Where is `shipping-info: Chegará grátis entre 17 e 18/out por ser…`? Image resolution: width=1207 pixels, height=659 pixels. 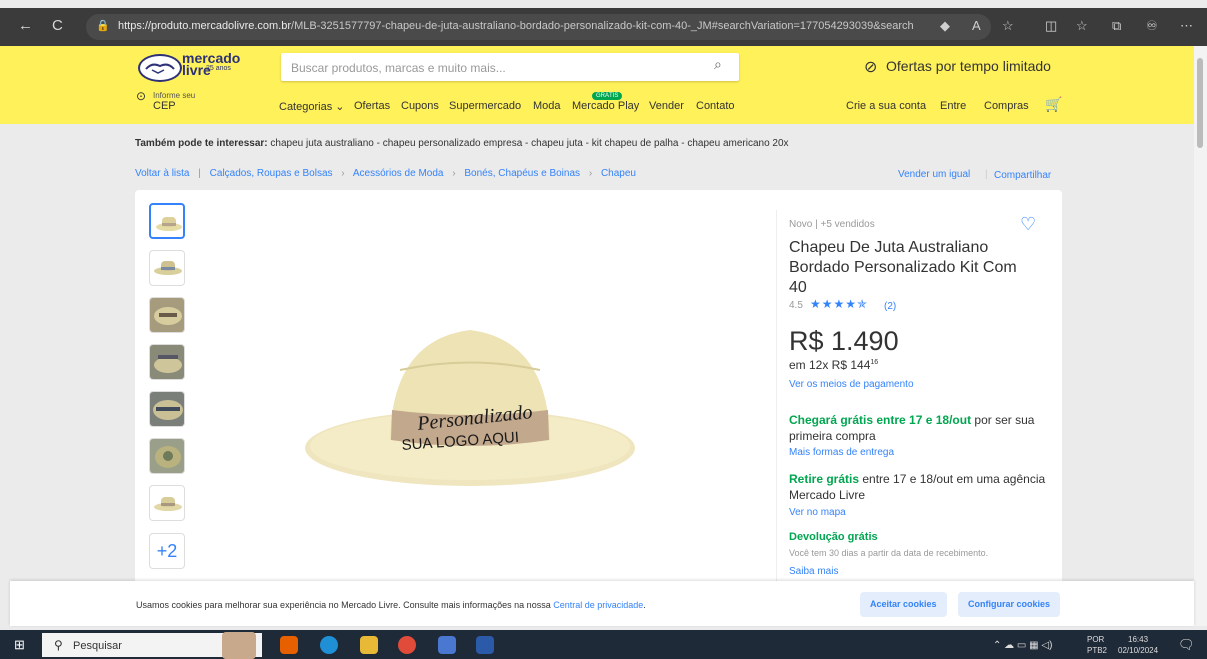
shipping-info: Chegará grátis entre 17 e 18/out por ser… is located at coordinates (919, 428).